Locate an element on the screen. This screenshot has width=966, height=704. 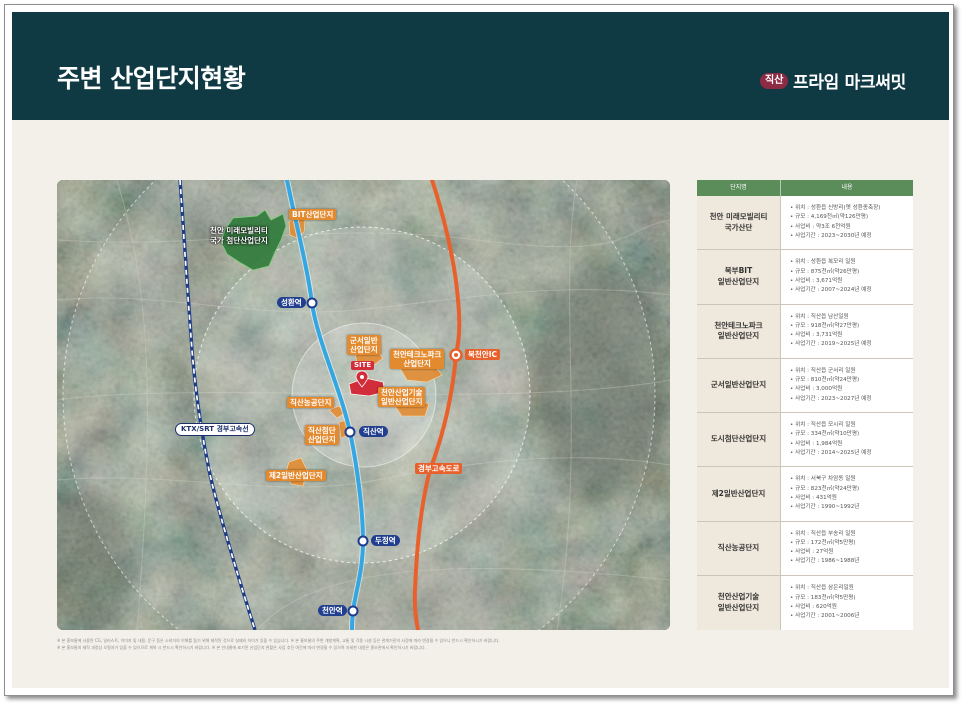
detail-period: • 사업기간 : 2014~2025년 예정 is located at coordinates (831, 452).